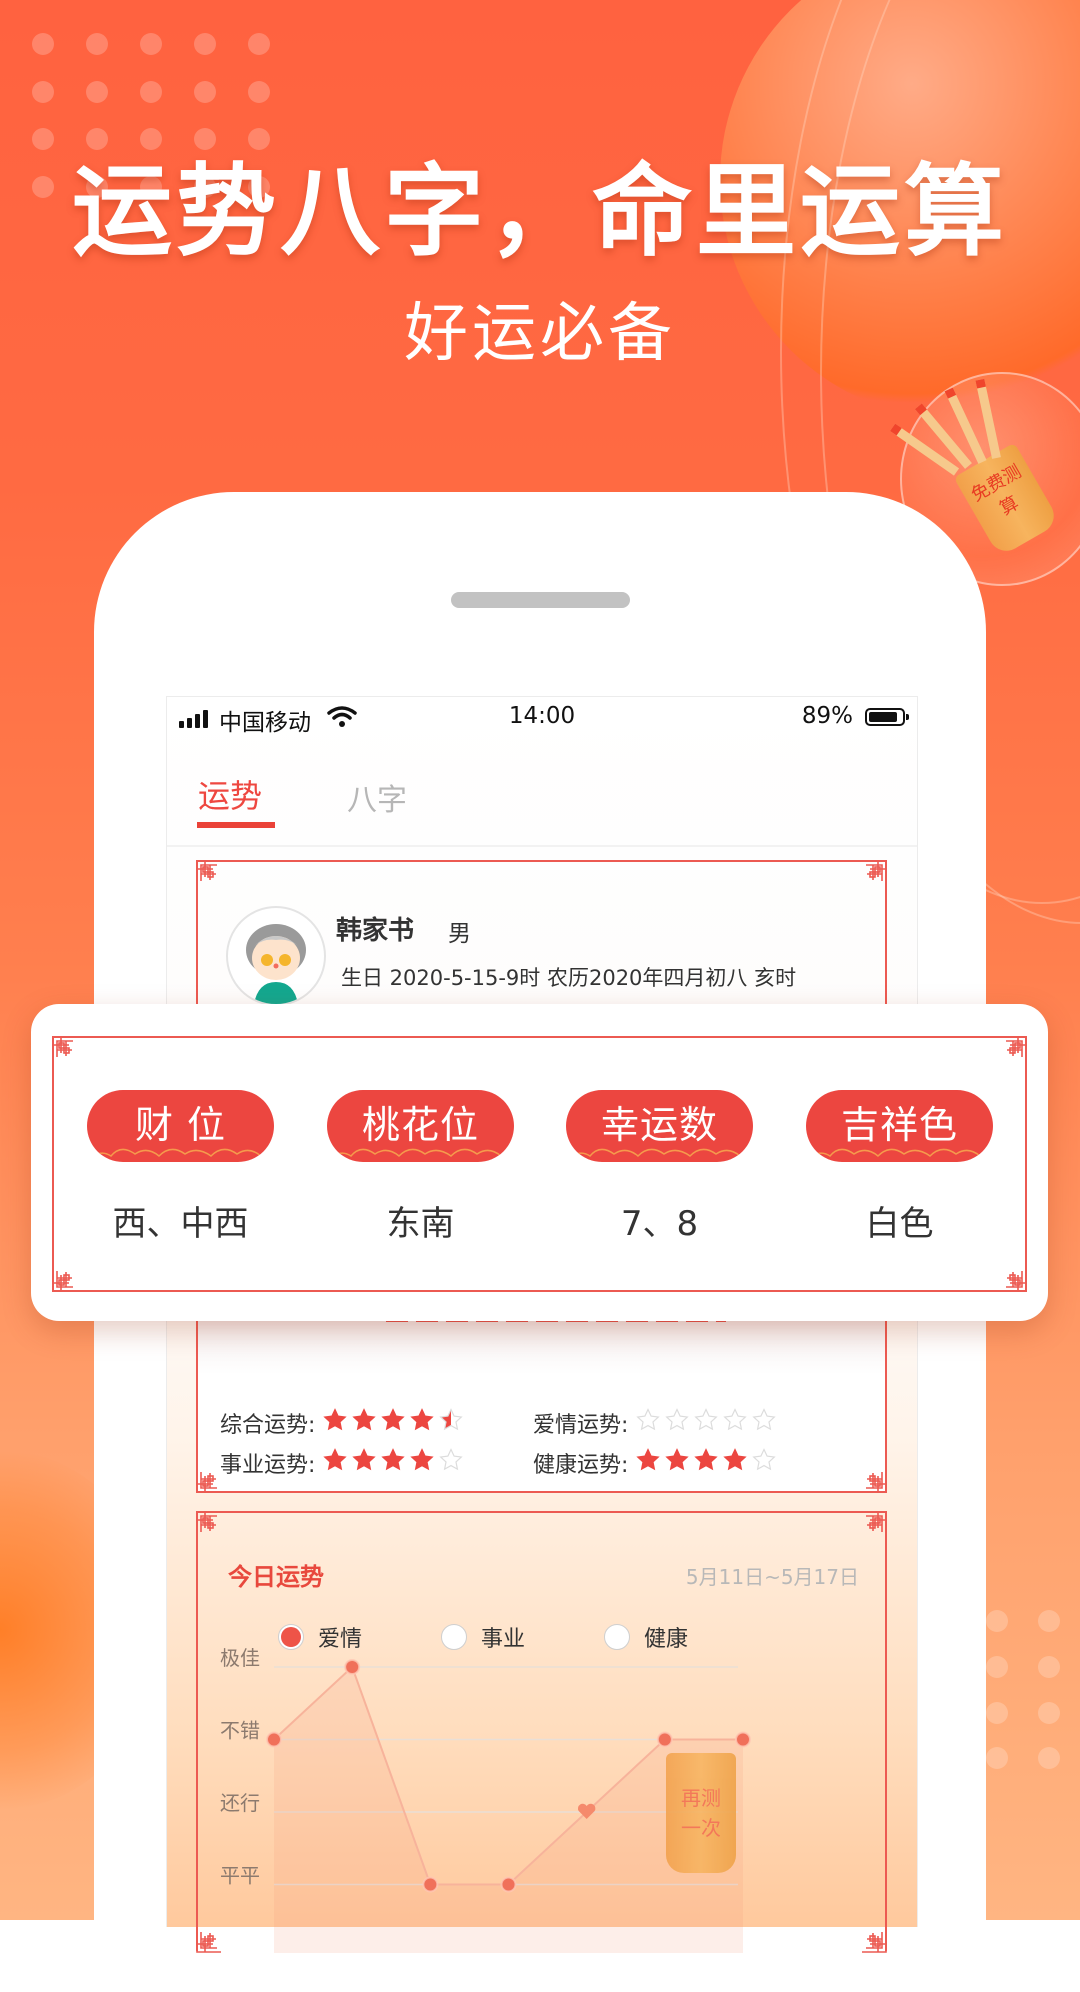 This screenshot has width=1080, height=1992. I want to click on lucky-label-number: 幸运数, so click(659, 1126).